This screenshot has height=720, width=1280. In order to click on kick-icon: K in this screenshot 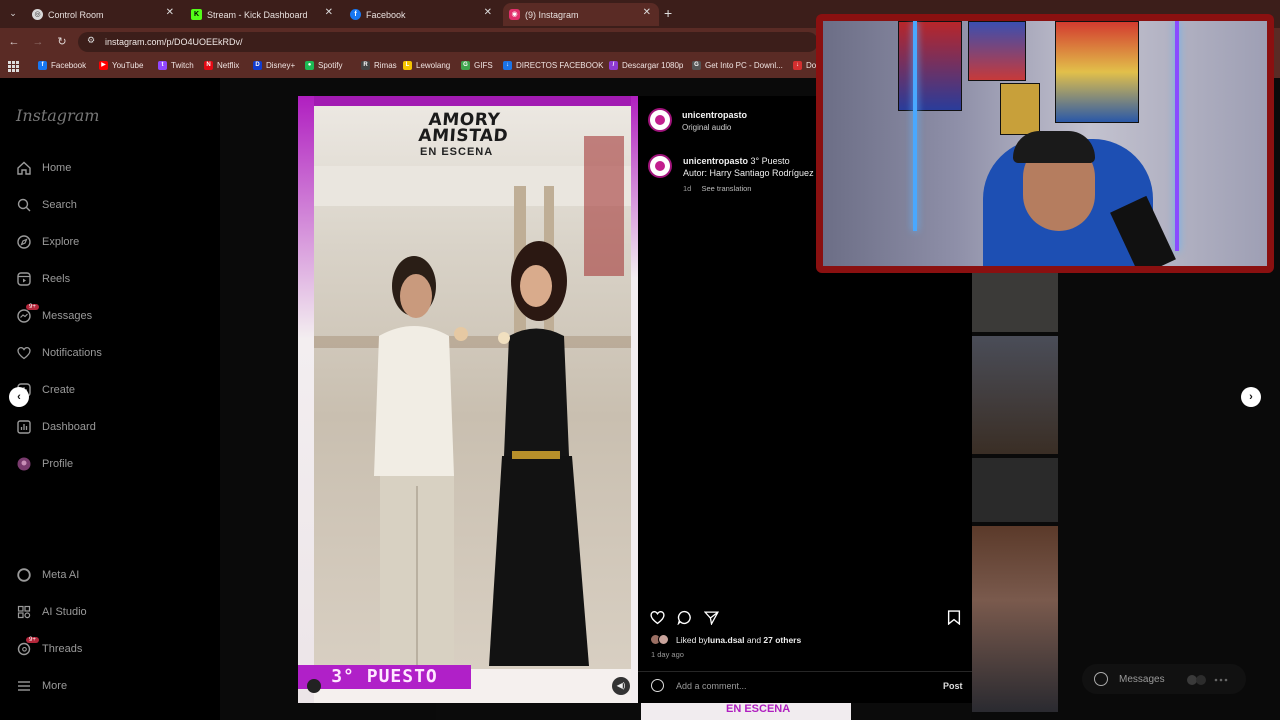, I will do `click(196, 14)`.